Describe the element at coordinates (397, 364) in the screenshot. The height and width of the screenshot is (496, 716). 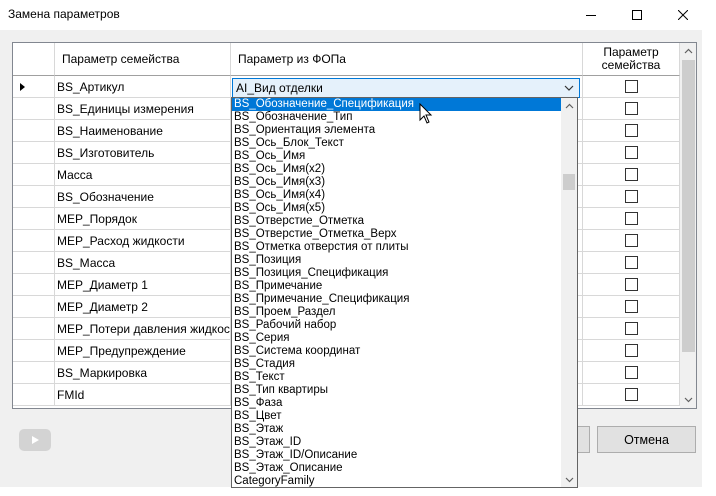
I see `dropdown-option: BS_Стадия` at that location.